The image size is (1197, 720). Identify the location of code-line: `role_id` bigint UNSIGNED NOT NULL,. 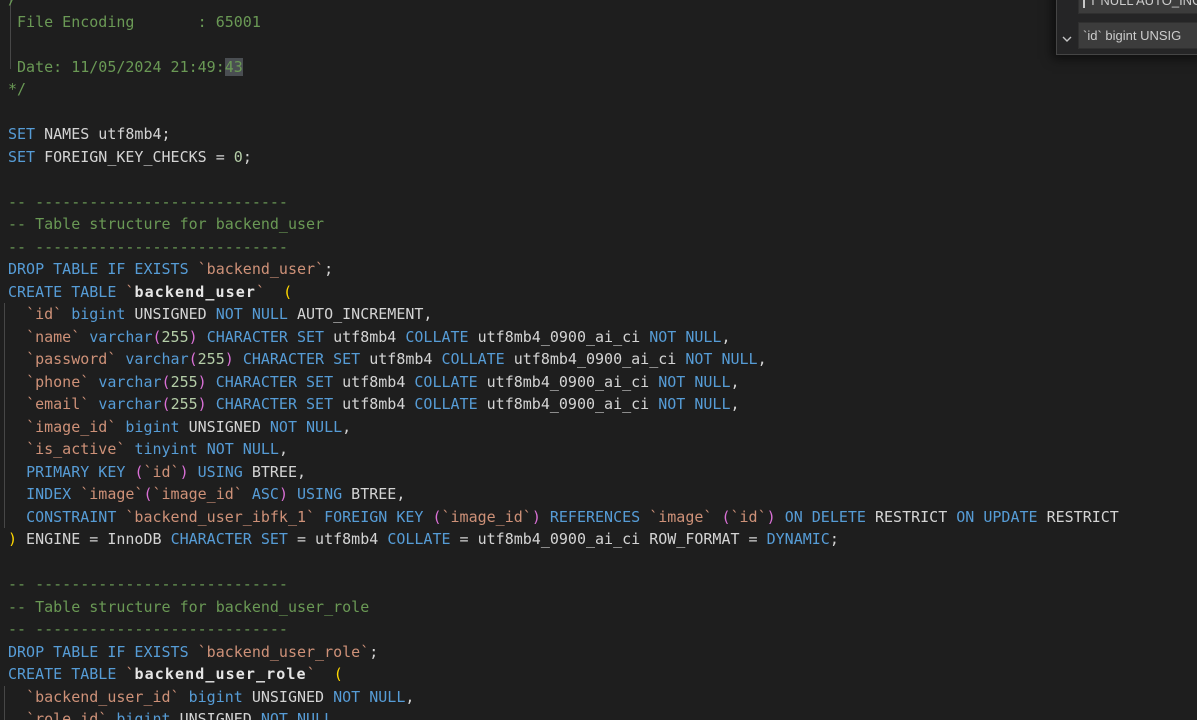
(184, 715).